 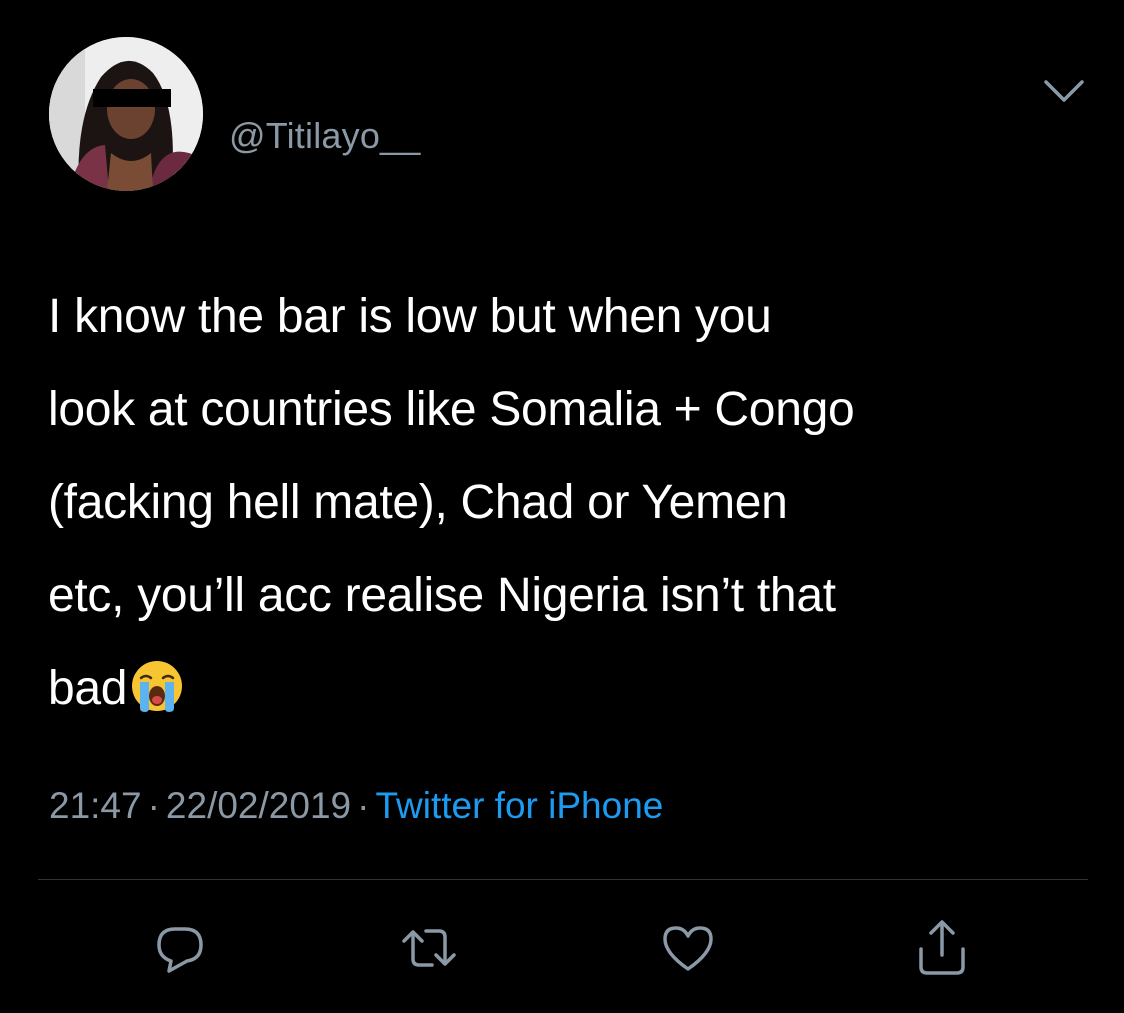 I want to click on divider, so click(x=563, y=879).